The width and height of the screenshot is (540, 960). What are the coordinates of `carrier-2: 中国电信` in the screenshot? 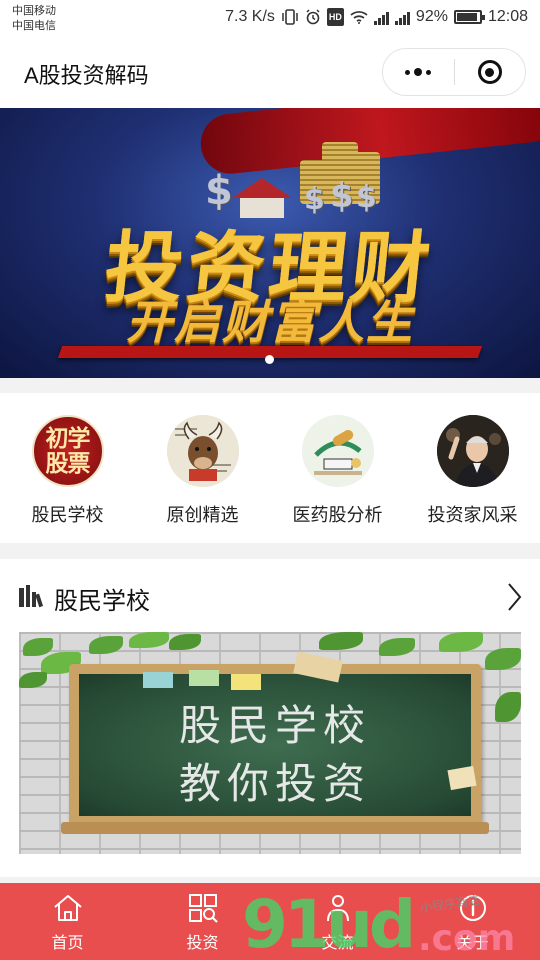 It's located at (34, 26).